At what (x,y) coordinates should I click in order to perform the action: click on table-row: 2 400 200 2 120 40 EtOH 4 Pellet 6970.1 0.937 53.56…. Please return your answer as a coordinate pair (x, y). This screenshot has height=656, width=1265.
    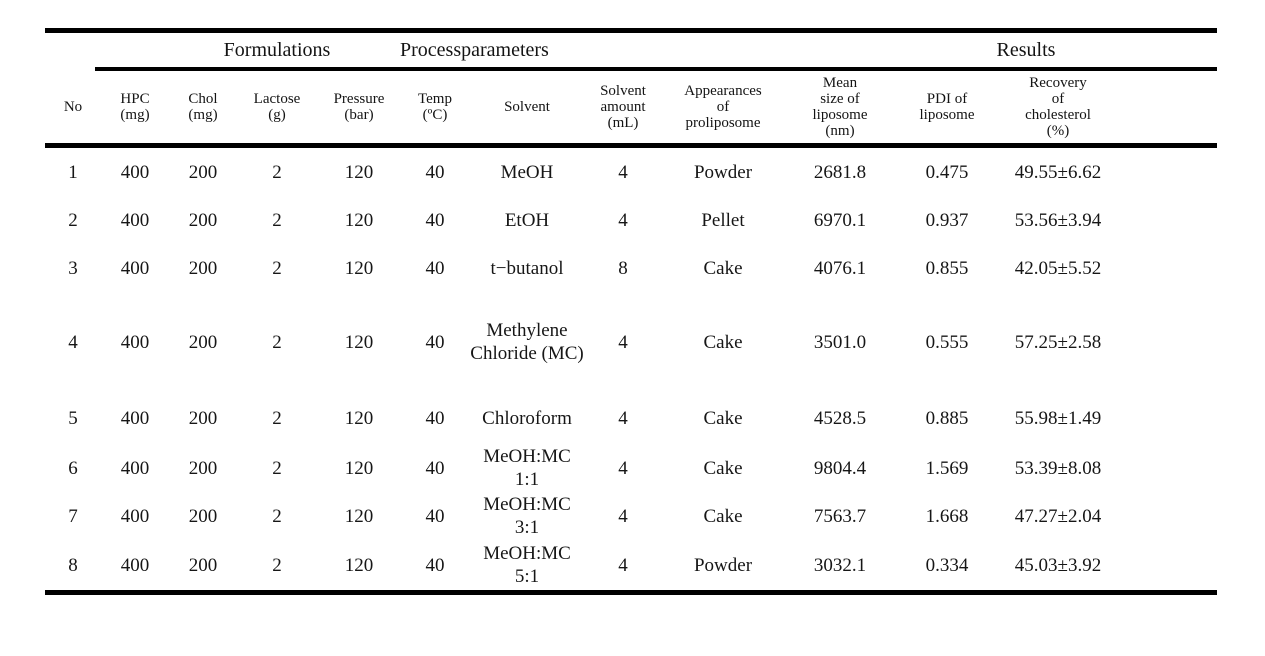
    Looking at the image, I should click on (631, 220).